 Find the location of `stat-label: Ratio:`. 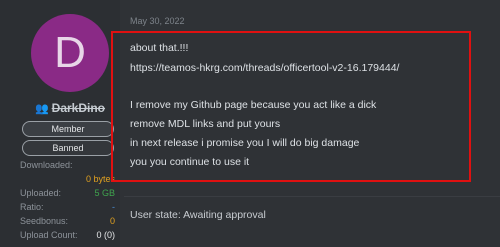

stat-label: Ratio: is located at coordinates (32, 207).